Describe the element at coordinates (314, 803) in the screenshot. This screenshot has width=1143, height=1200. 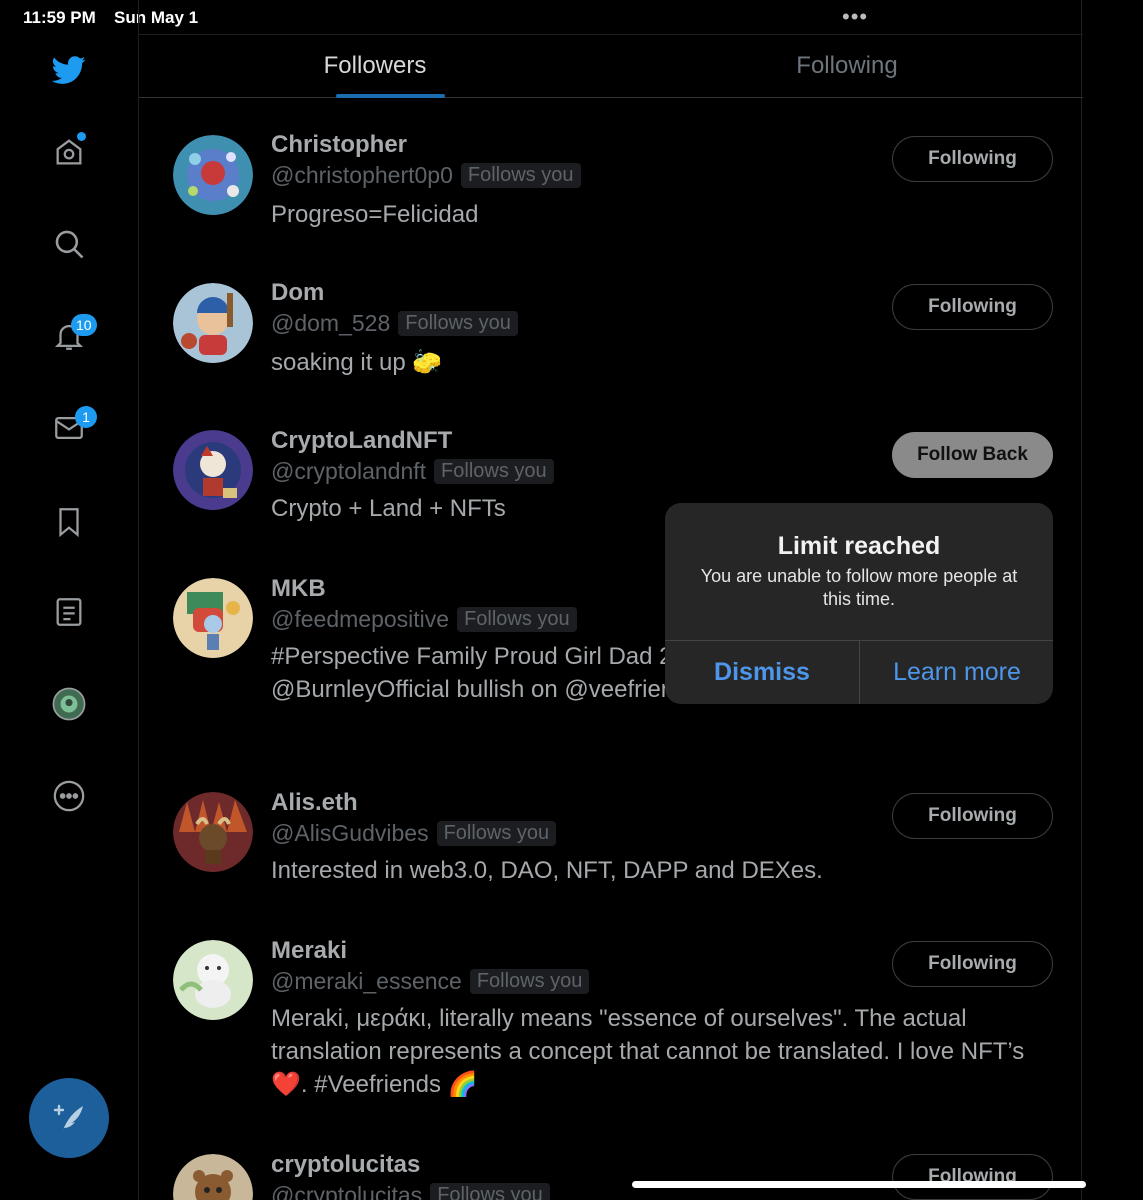
I see `follower-name: Alis.eth` at that location.